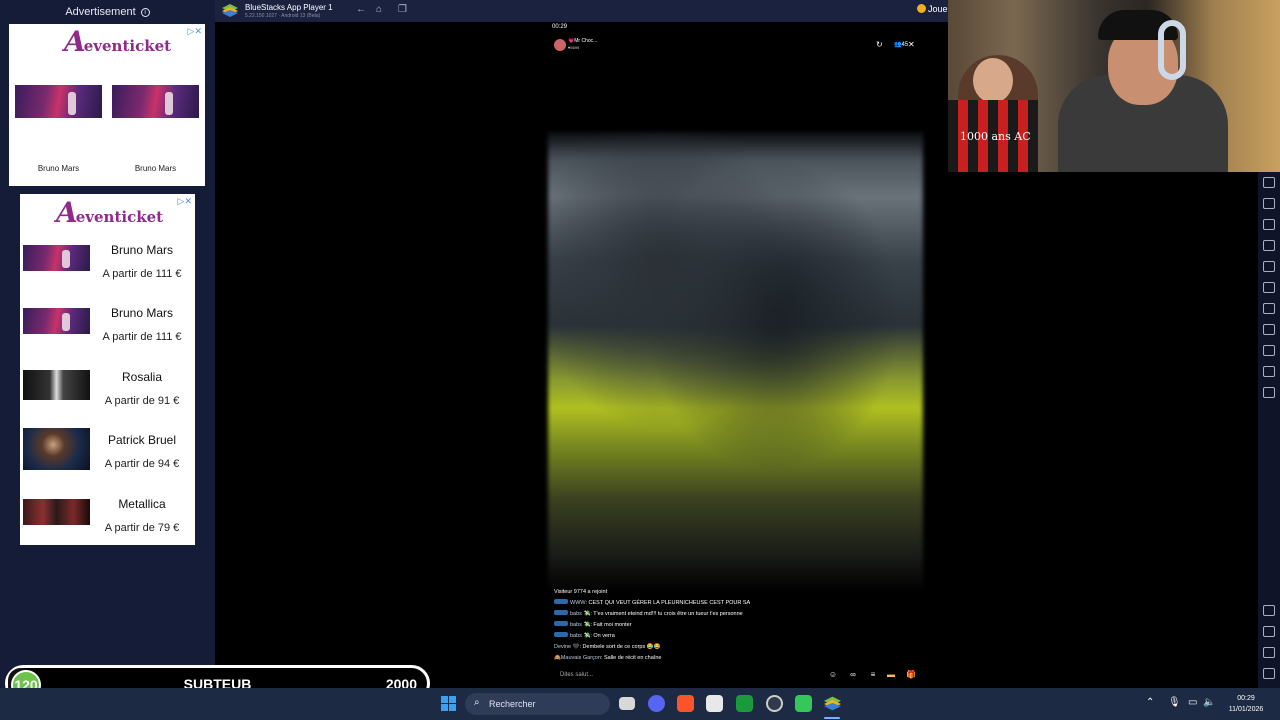 This screenshot has height=720, width=1280. I want to click on window-subtitle: 5.22.150.1027 · Android 13 (Beta), so click(283, 16).